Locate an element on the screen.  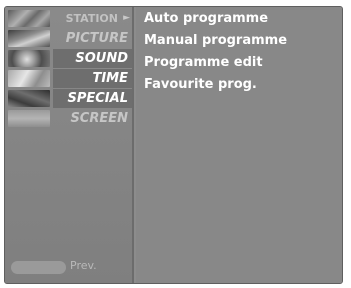
menu-item-station: STATION ► is located at coordinates (68, 18).